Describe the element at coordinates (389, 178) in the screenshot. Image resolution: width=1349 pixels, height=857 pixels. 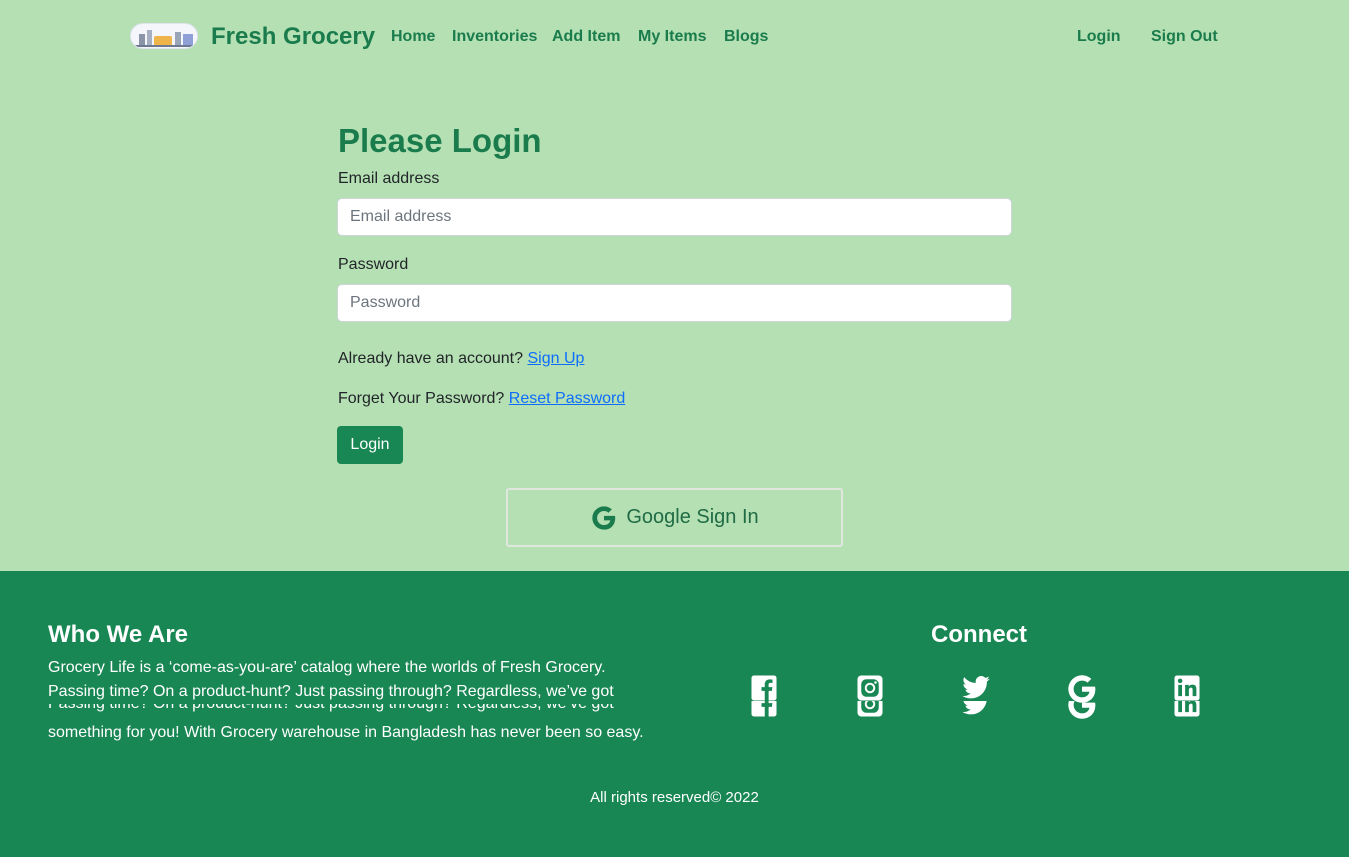
I see `email-label: Email address` at that location.